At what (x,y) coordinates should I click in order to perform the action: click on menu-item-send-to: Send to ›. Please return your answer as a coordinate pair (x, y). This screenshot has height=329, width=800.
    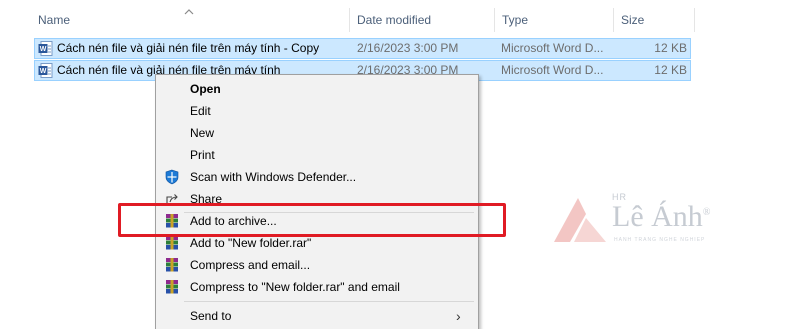
    Looking at the image, I should click on (317, 316).